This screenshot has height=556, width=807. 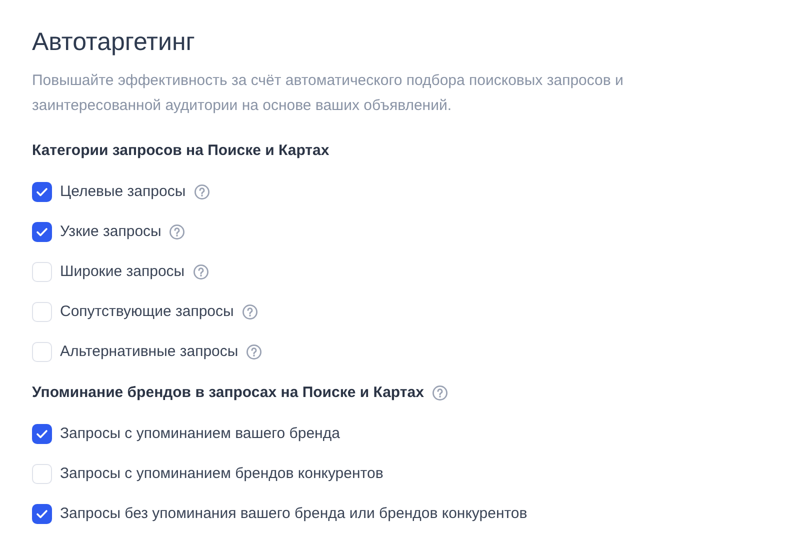 What do you see at coordinates (114, 42) in the screenshot?
I see `page-title: Автотаргетинг` at bounding box center [114, 42].